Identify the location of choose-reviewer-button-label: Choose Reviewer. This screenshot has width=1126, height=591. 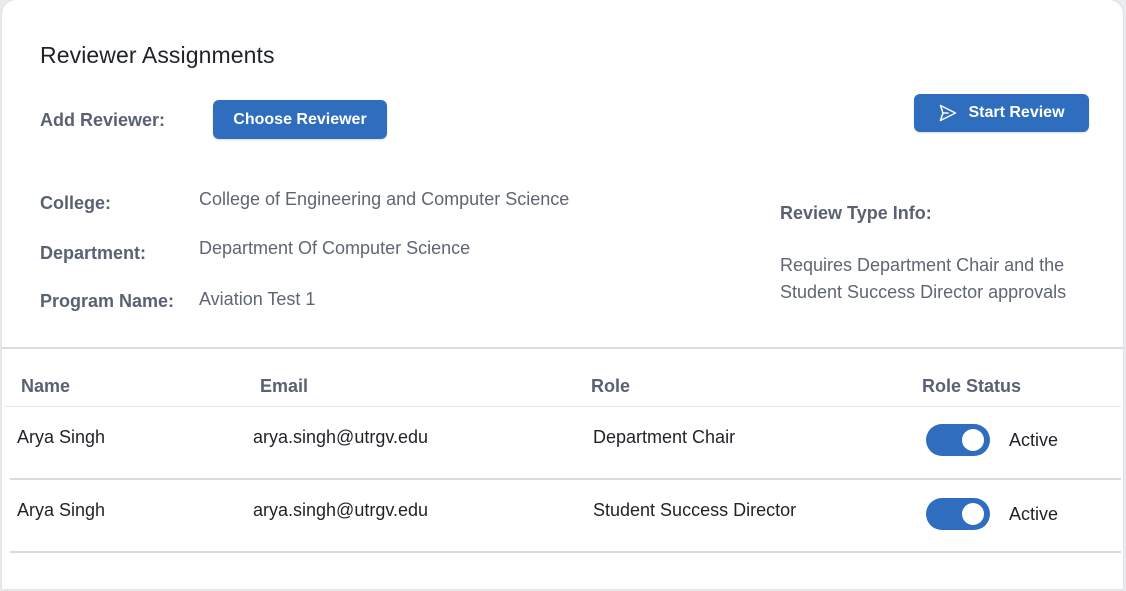
(300, 119).